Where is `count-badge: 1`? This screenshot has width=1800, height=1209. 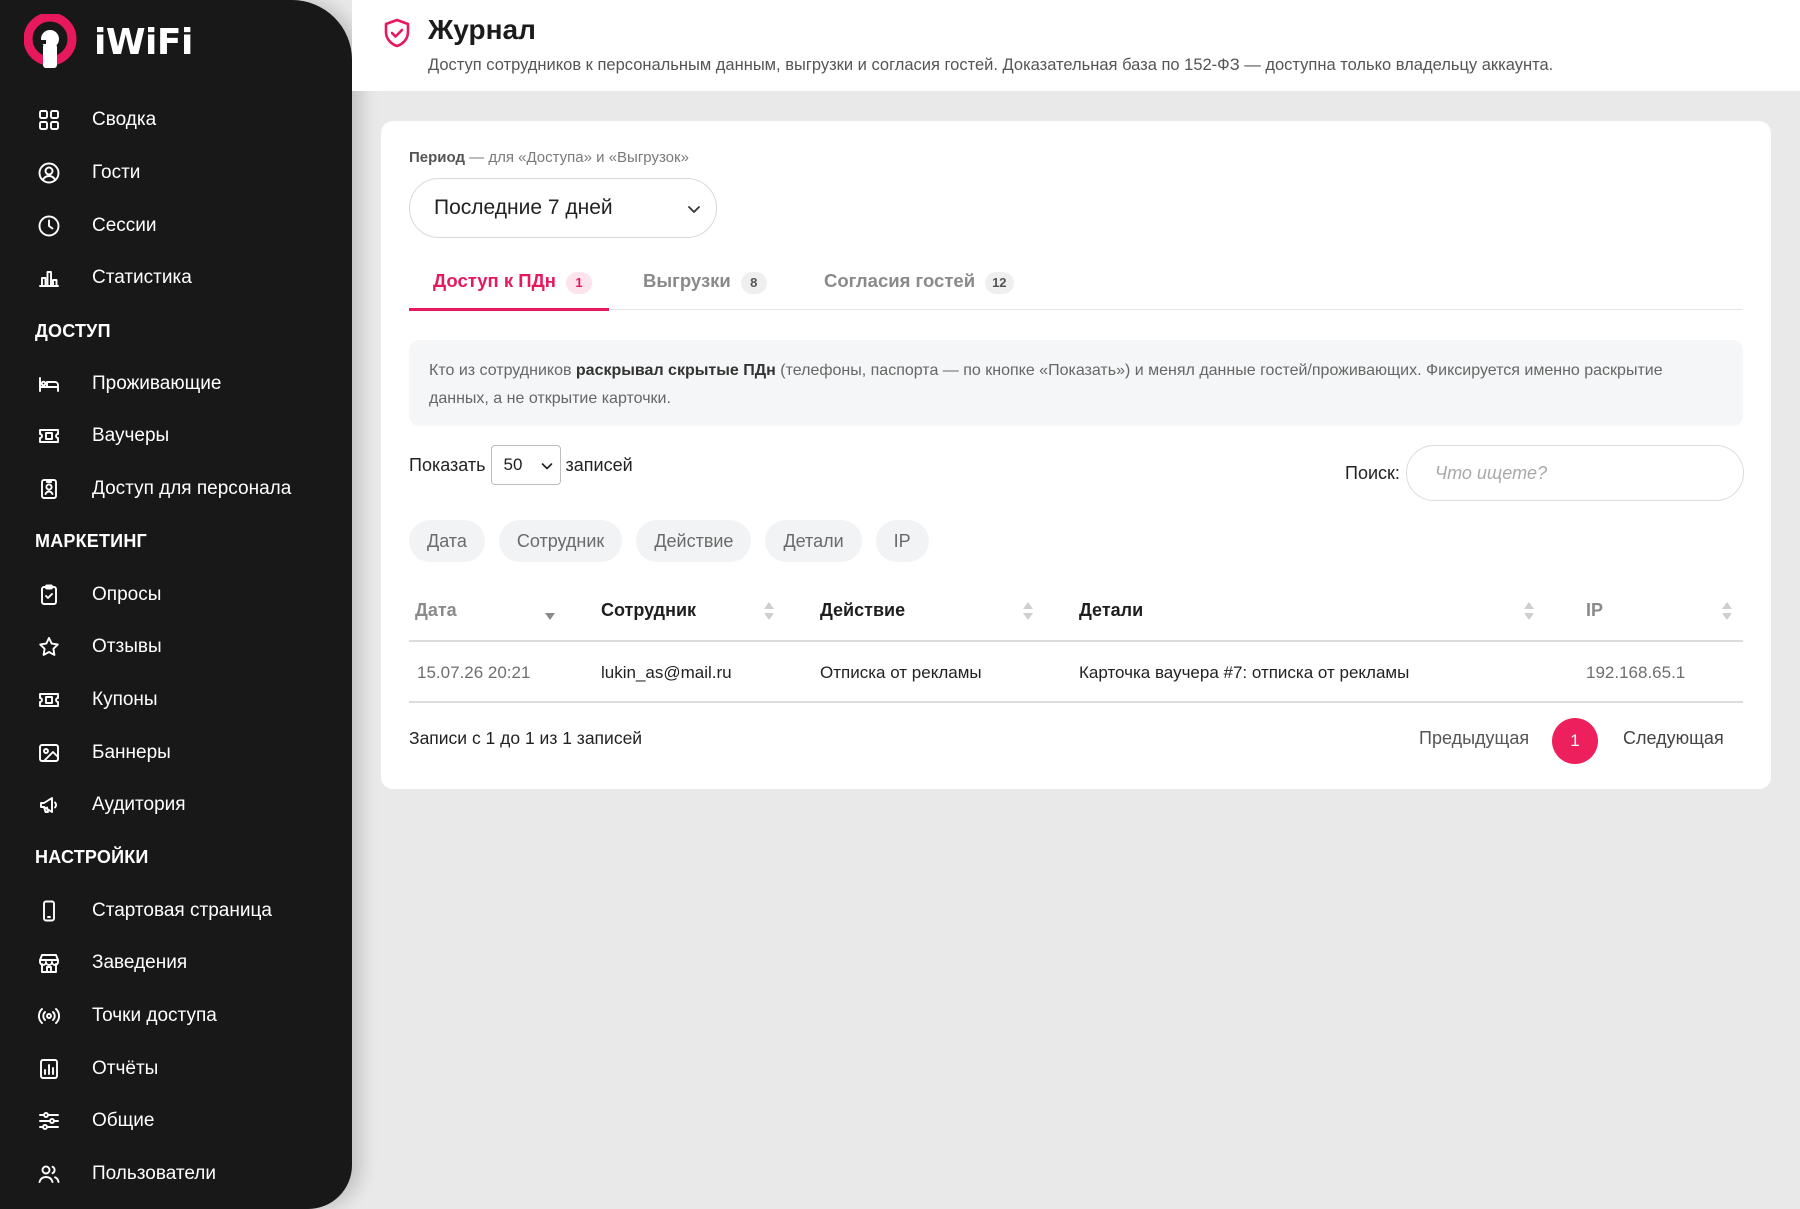 count-badge: 1 is located at coordinates (578, 283).